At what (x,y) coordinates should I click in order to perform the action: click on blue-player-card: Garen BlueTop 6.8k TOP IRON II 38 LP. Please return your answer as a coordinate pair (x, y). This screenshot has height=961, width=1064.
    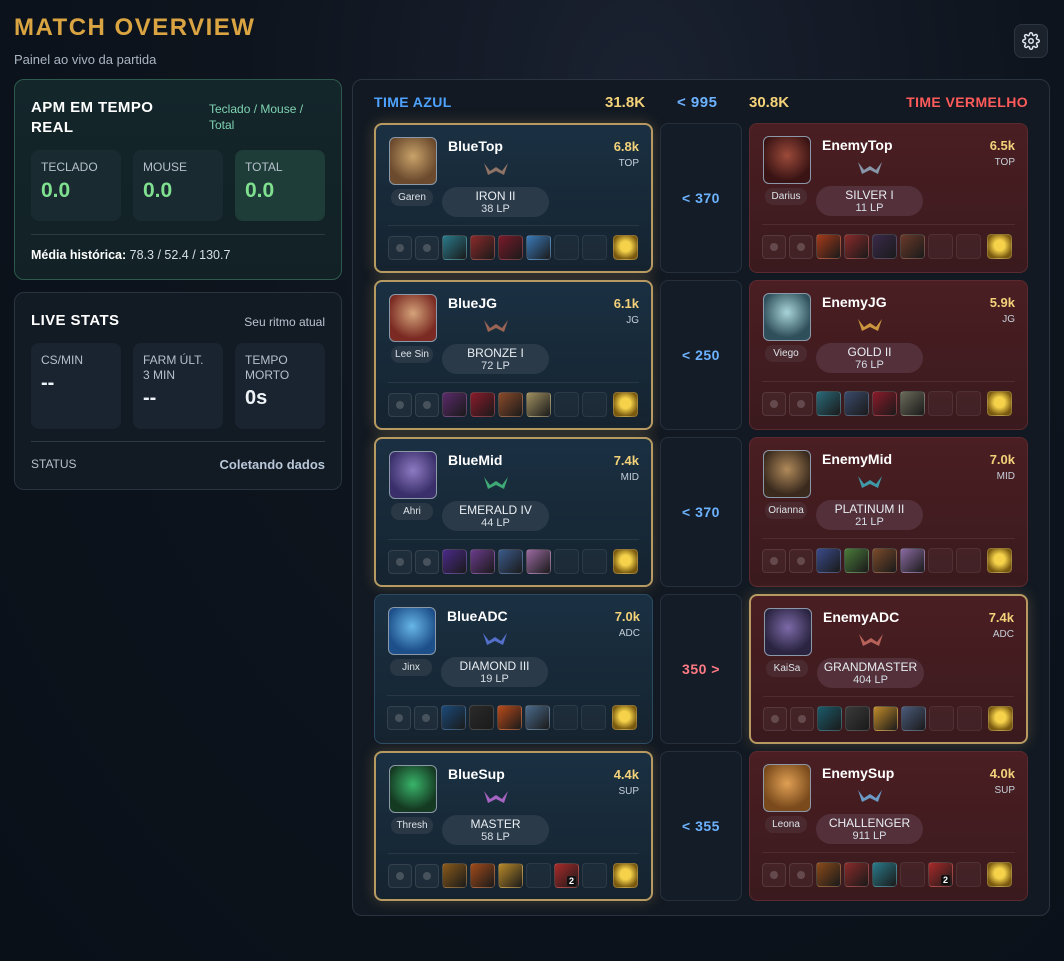
    Looking at the image, I should click on (513, 198).